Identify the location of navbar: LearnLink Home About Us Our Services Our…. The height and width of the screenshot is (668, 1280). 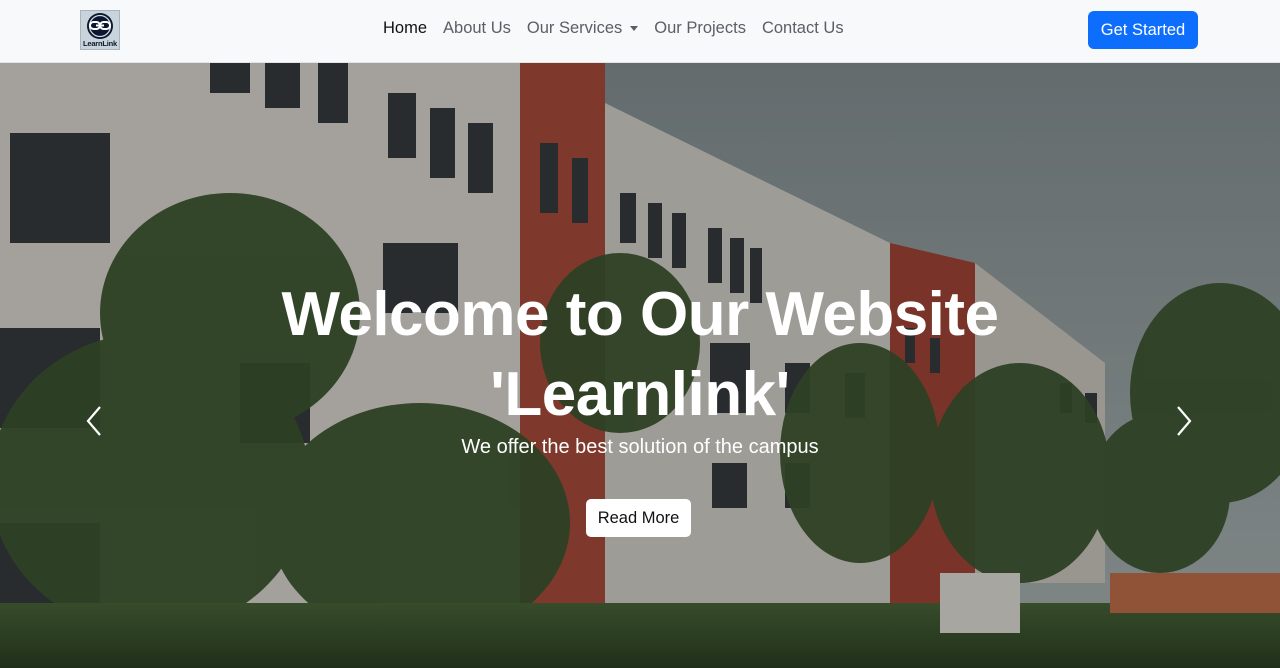
(640, 31).